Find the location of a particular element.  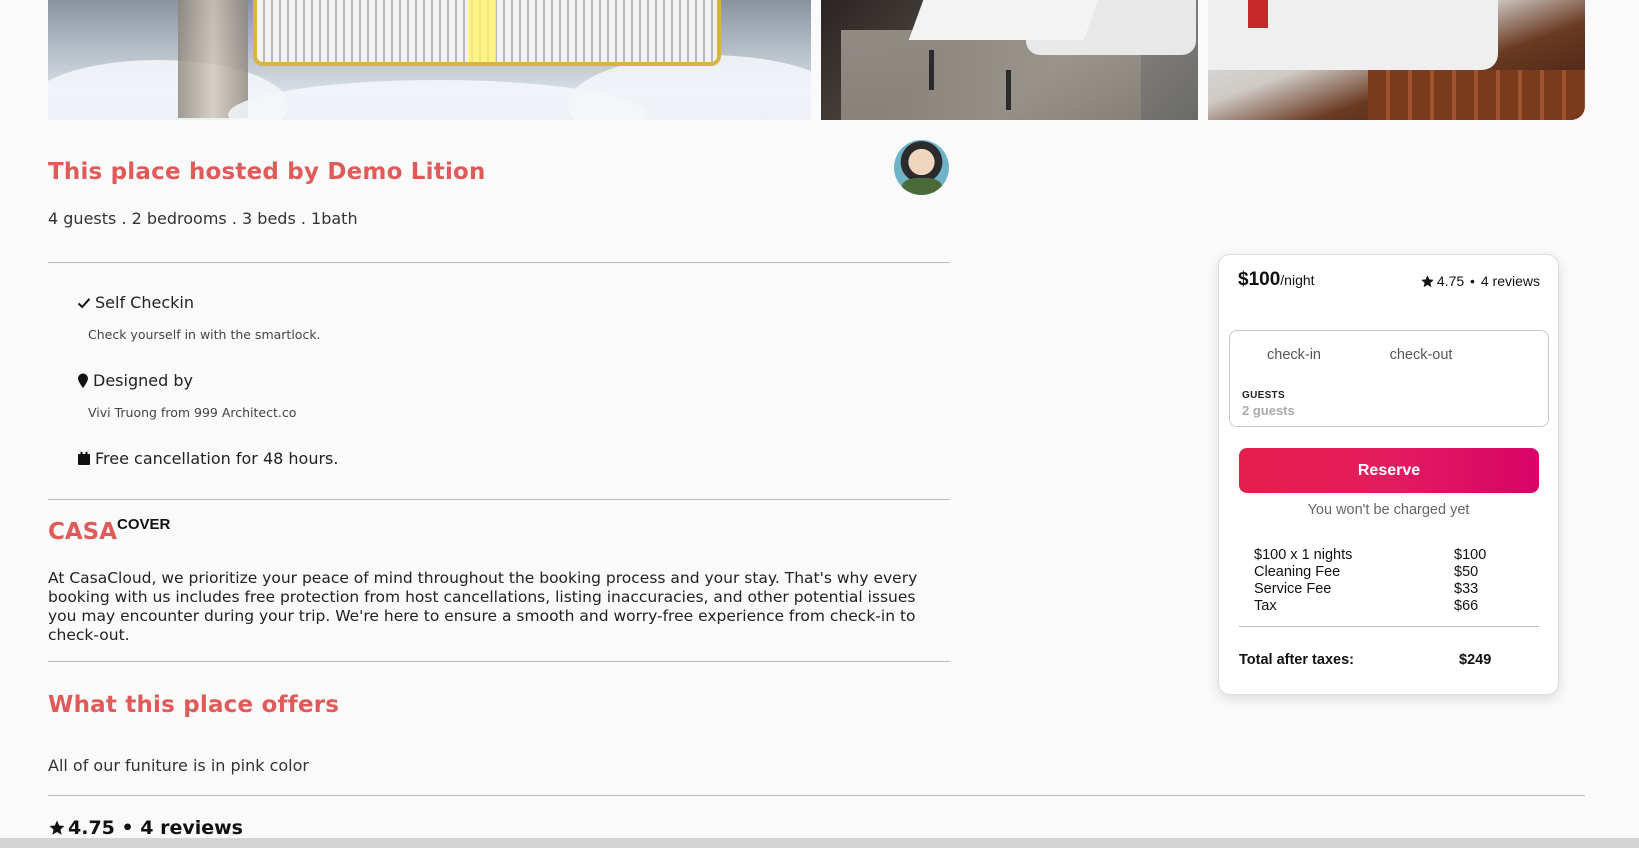

fee-label: Tax is located at coordinates (1265, 606).